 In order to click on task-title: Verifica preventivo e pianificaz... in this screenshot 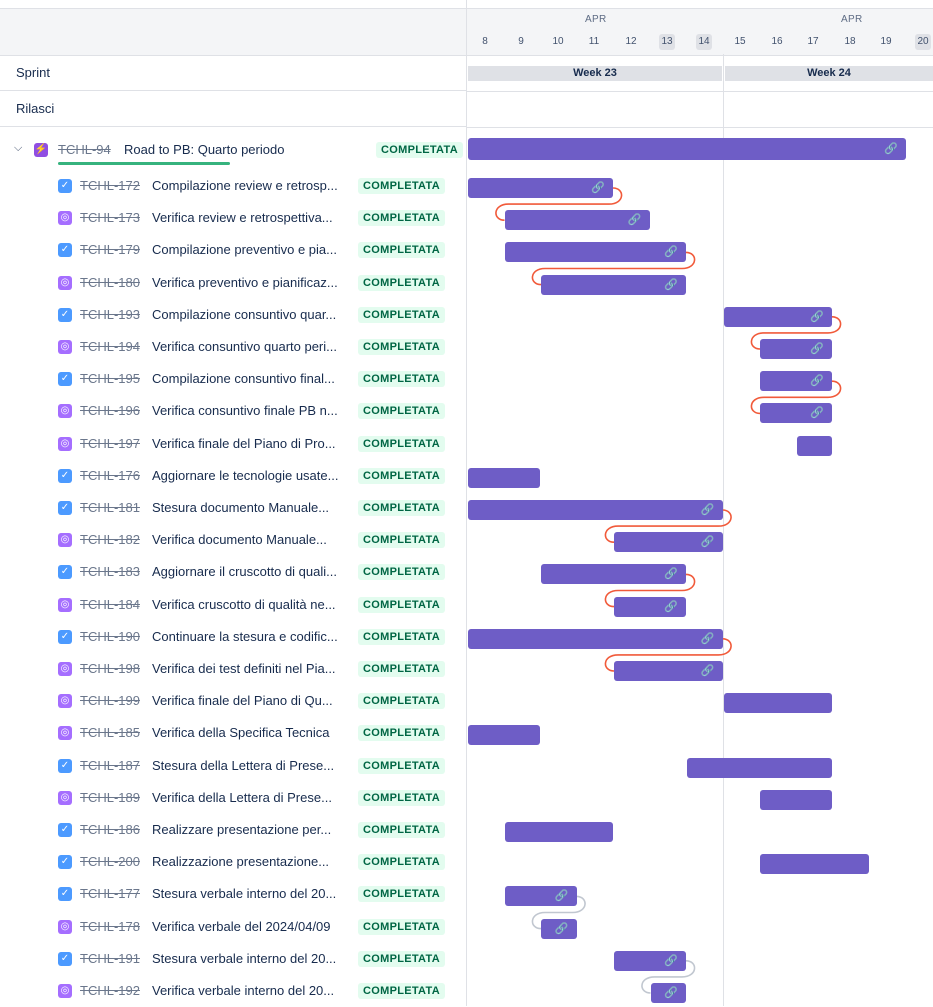, I will do `click(245, 282)`.